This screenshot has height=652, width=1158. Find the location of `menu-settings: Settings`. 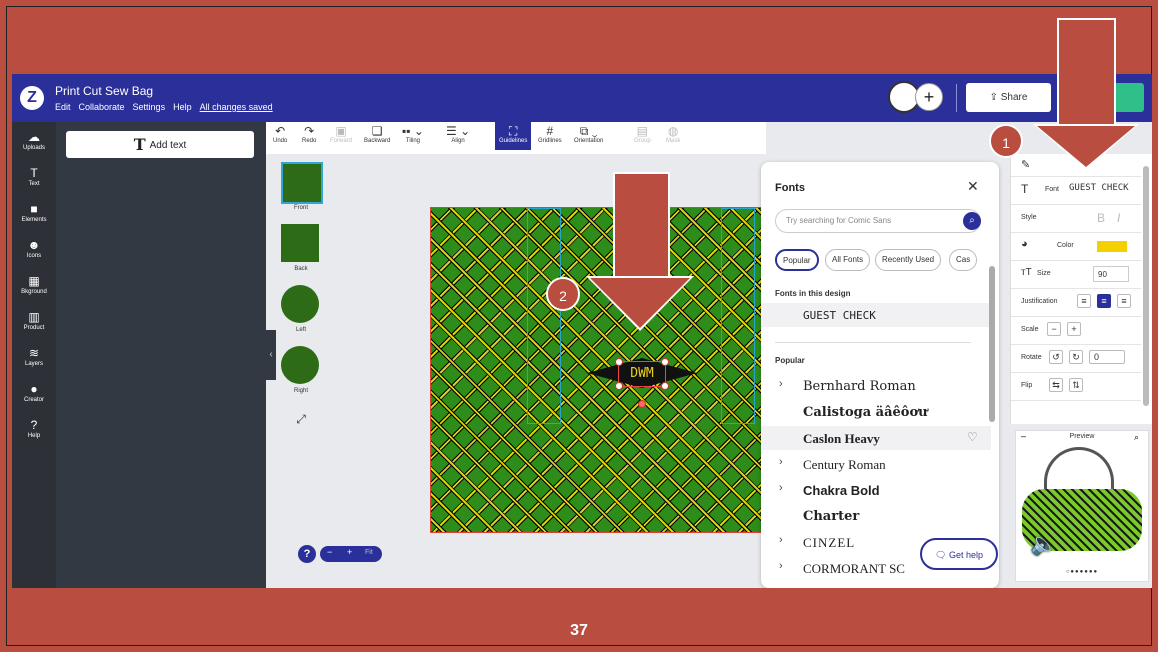

menu-settings: Settings is located at coordinates (149, 107).